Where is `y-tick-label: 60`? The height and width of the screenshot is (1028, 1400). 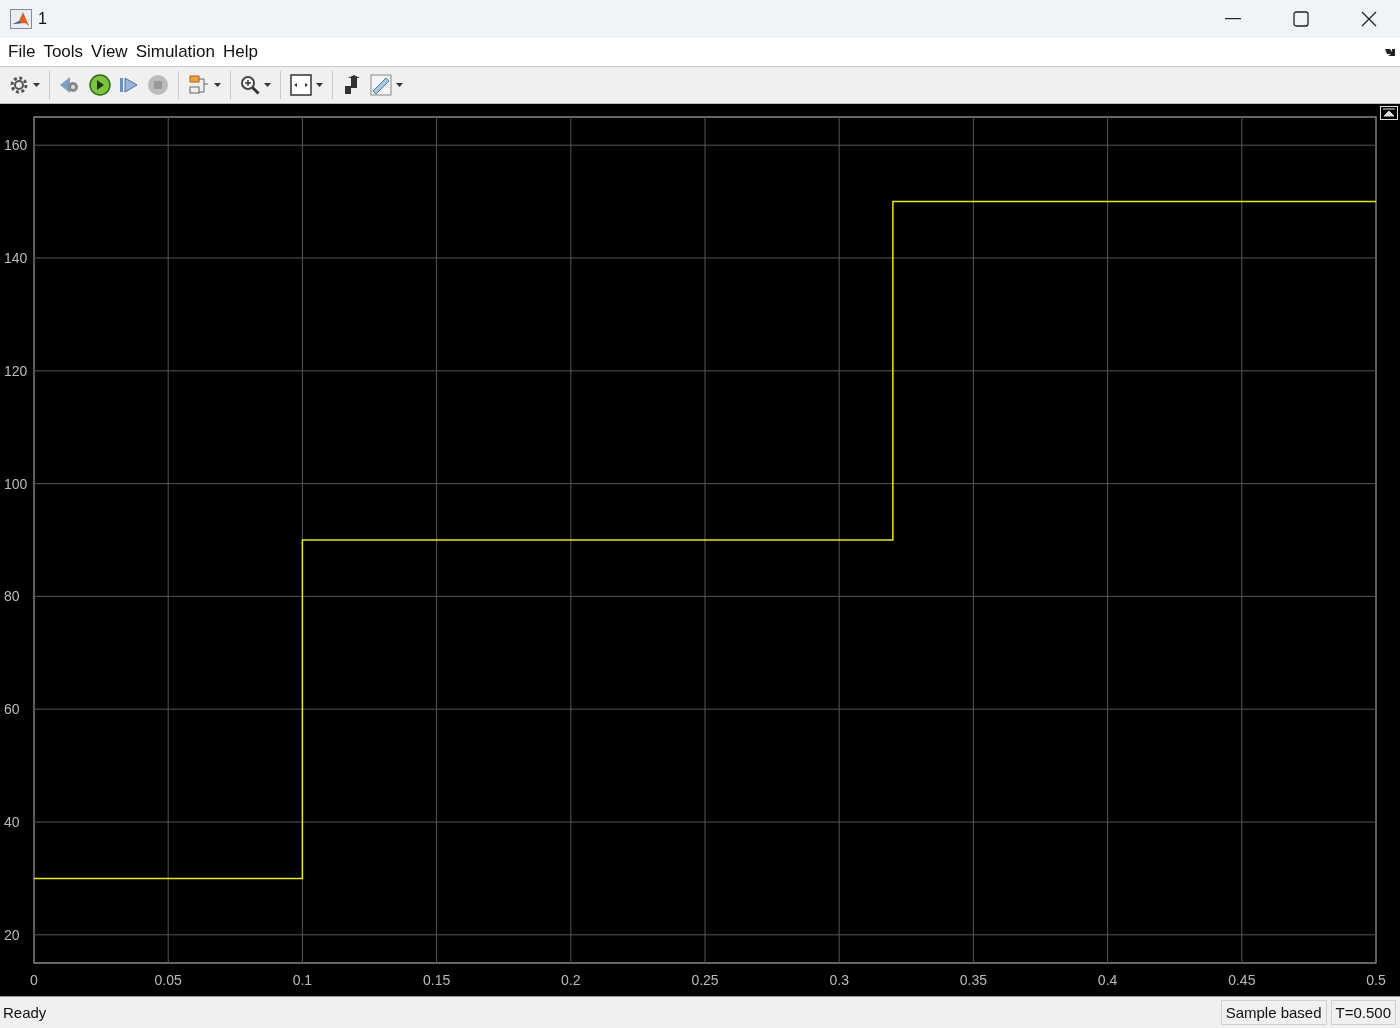 y-tick-label: 60 is located at coordinates (12, 708).